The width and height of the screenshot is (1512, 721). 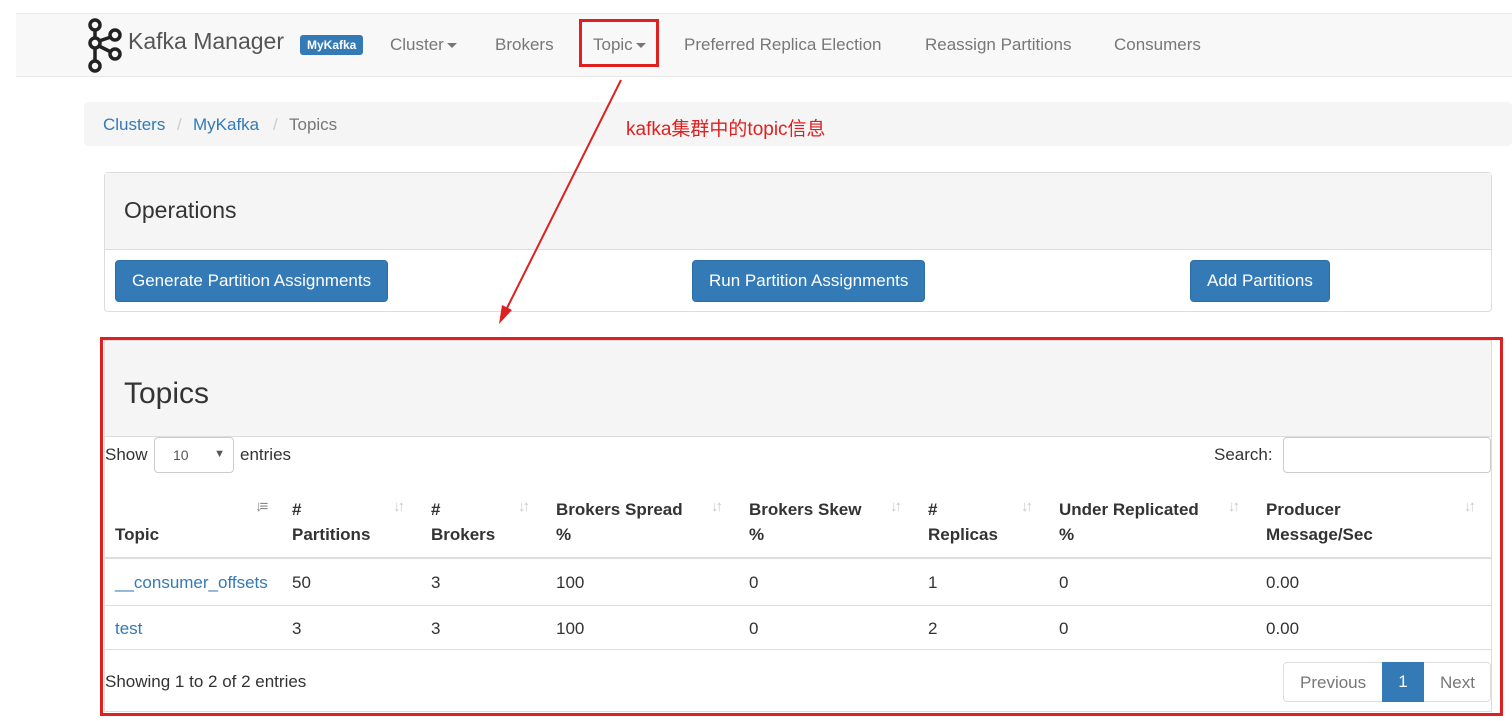 What do you see at coordinates (417, 44) in the screenshot?
I see `nav-cluster-label: Cluster` at bounding box center [417, 44].